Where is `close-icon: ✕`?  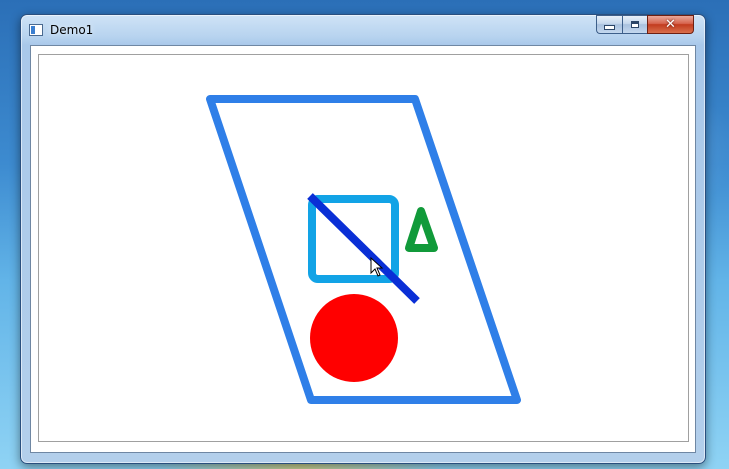
close-icon: ✕ is located at coordinates (670, 24).